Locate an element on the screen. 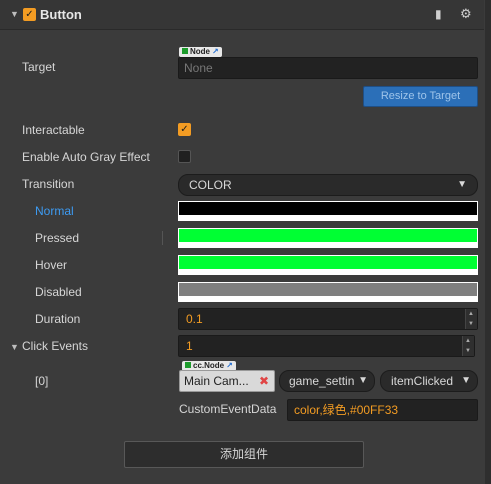 This screenshot has height=484, width=491. auto-gray-label: Enable Auto Gray Effect is located at coordinates (86, 157).